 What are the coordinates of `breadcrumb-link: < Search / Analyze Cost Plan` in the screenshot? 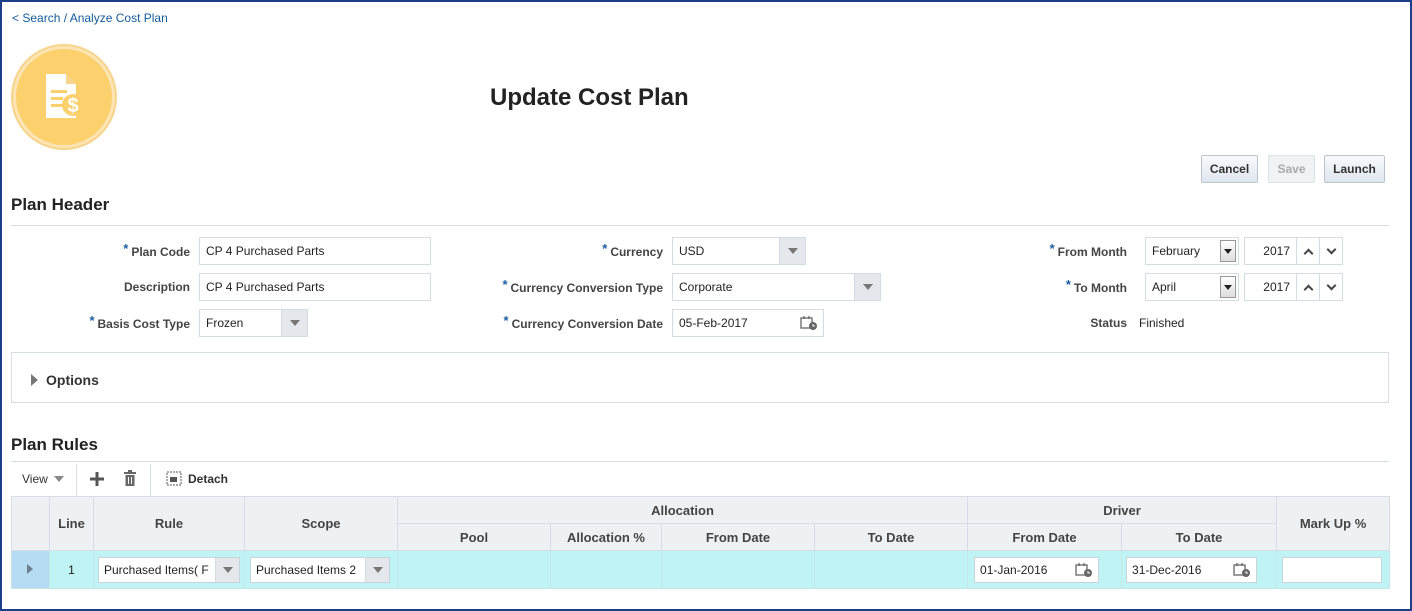 It's located at (90, 18).